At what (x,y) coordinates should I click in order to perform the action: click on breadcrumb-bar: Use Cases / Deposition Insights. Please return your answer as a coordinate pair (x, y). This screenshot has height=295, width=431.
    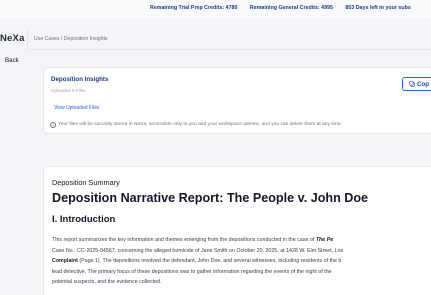
    Looking at the image, I should click on (229, 39).